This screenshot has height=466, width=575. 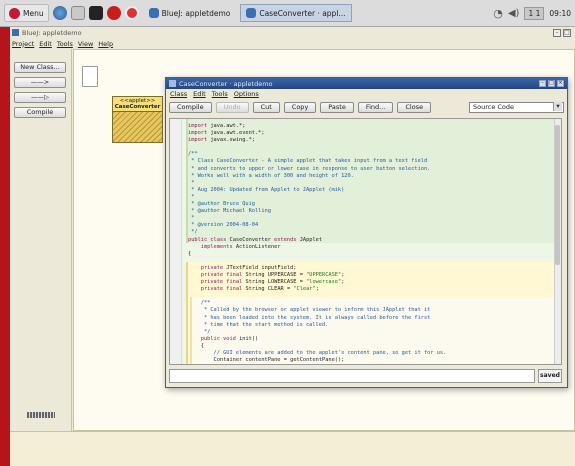 I want to click on bluej-tool-panel: New Class... ——> ——▷ Compile, so click(x=41, y=250).